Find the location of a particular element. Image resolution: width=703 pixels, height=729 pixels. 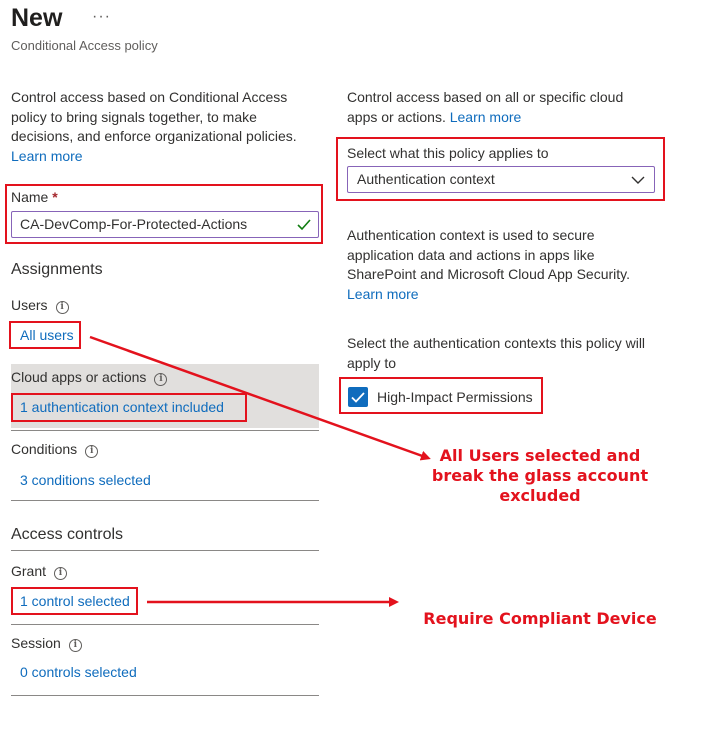

users-annotation-arrow is located at coordinates (260, 398).